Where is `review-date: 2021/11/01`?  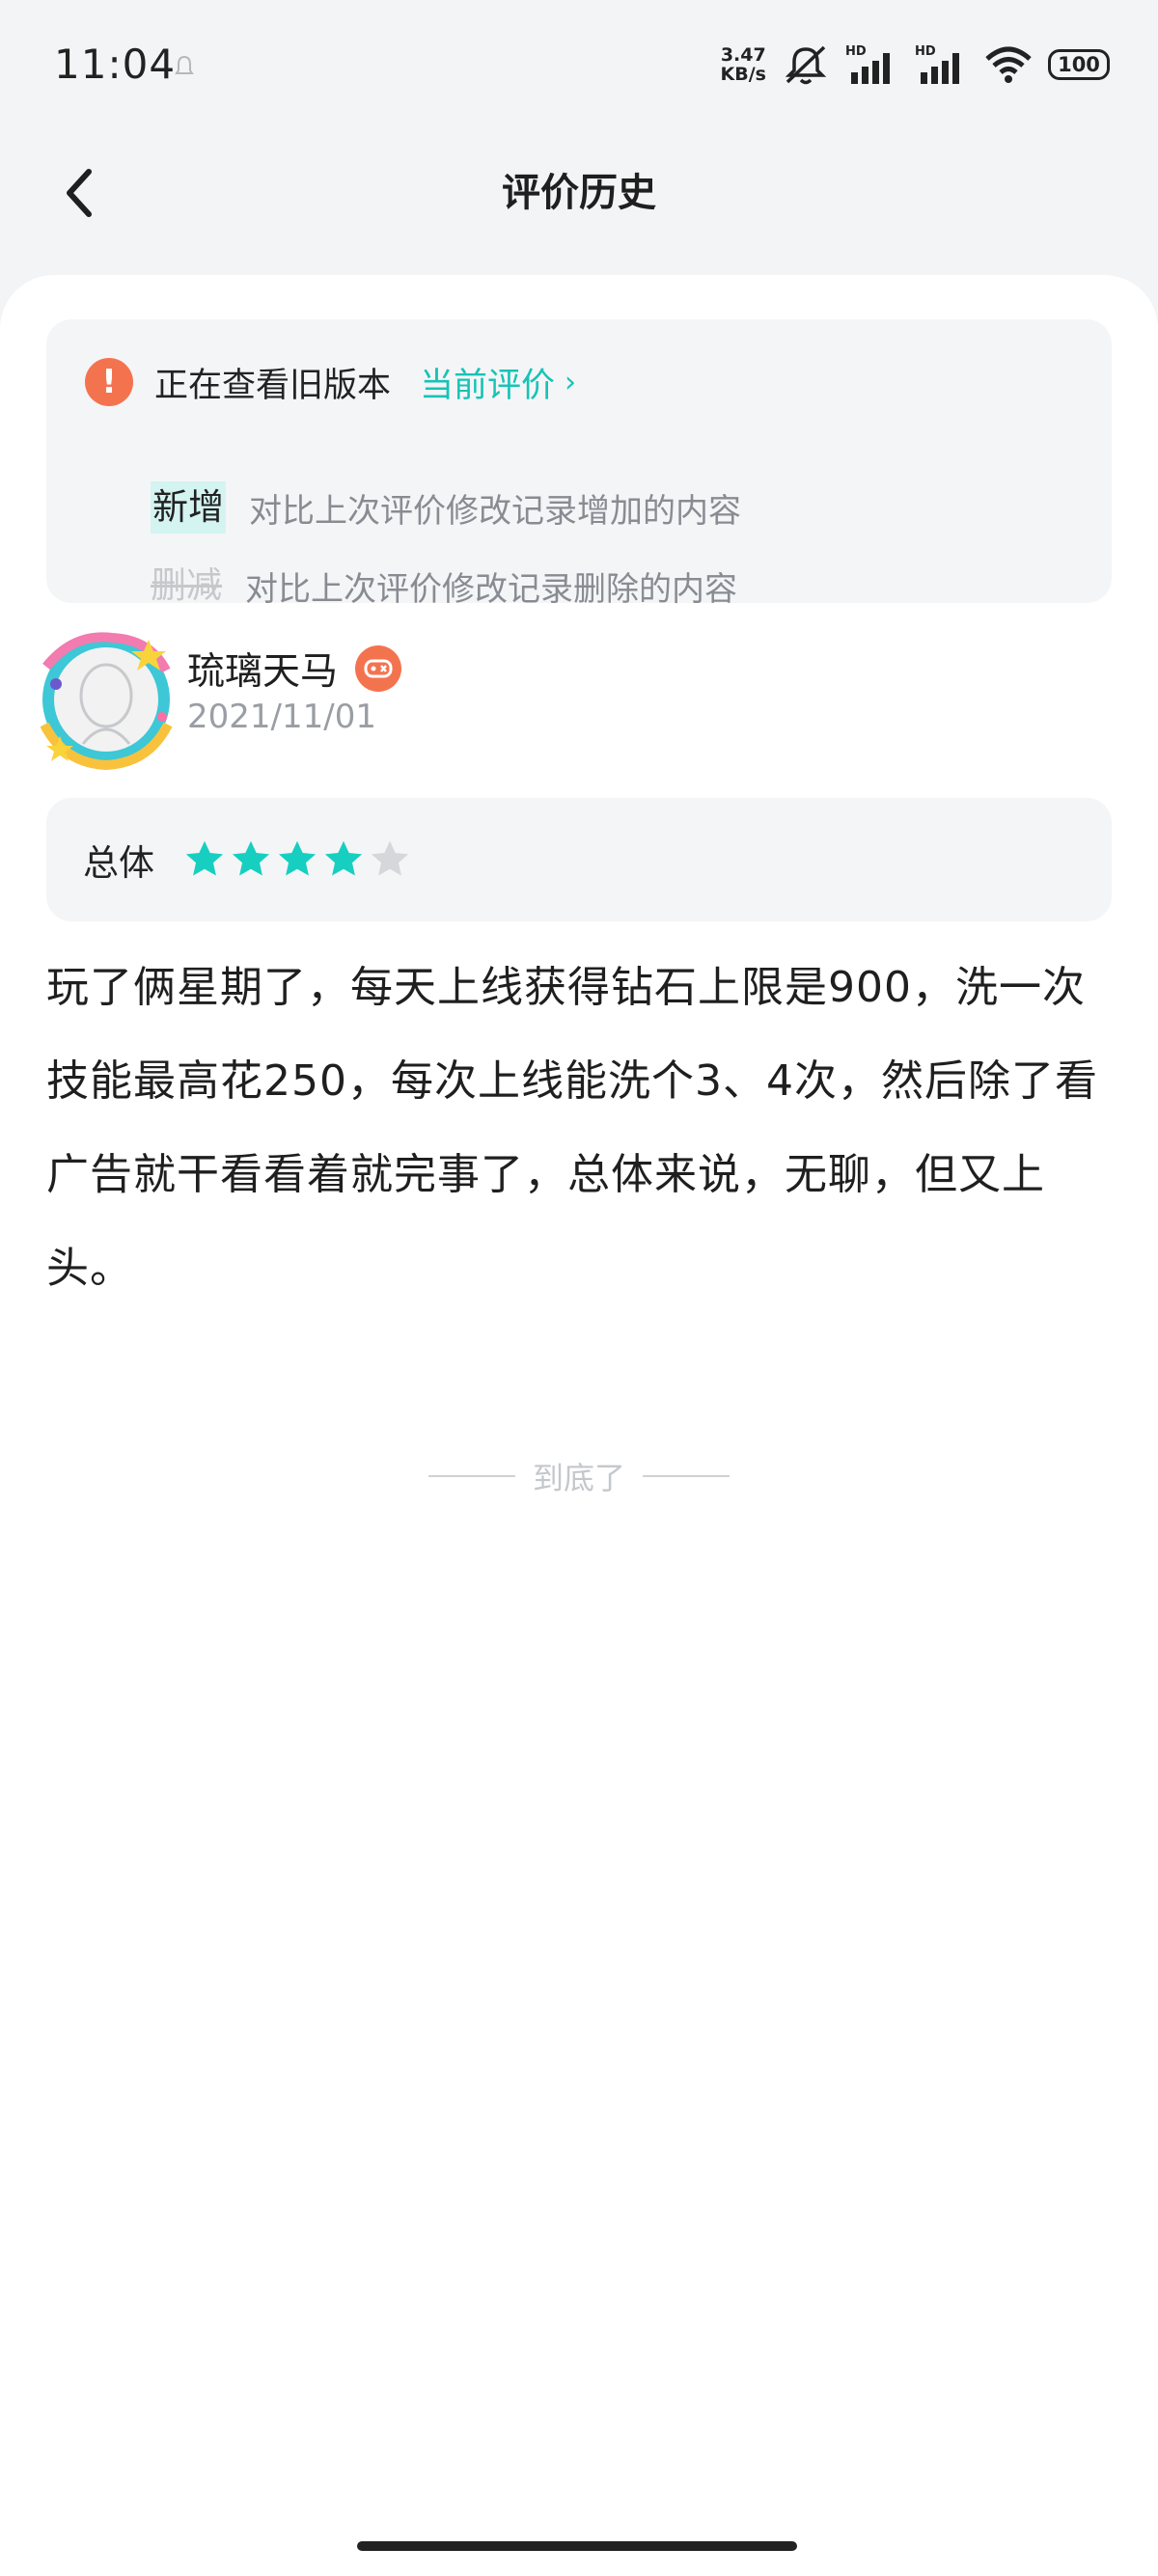 review-date: 2021/11/01 is located at coordinates (281, 717).